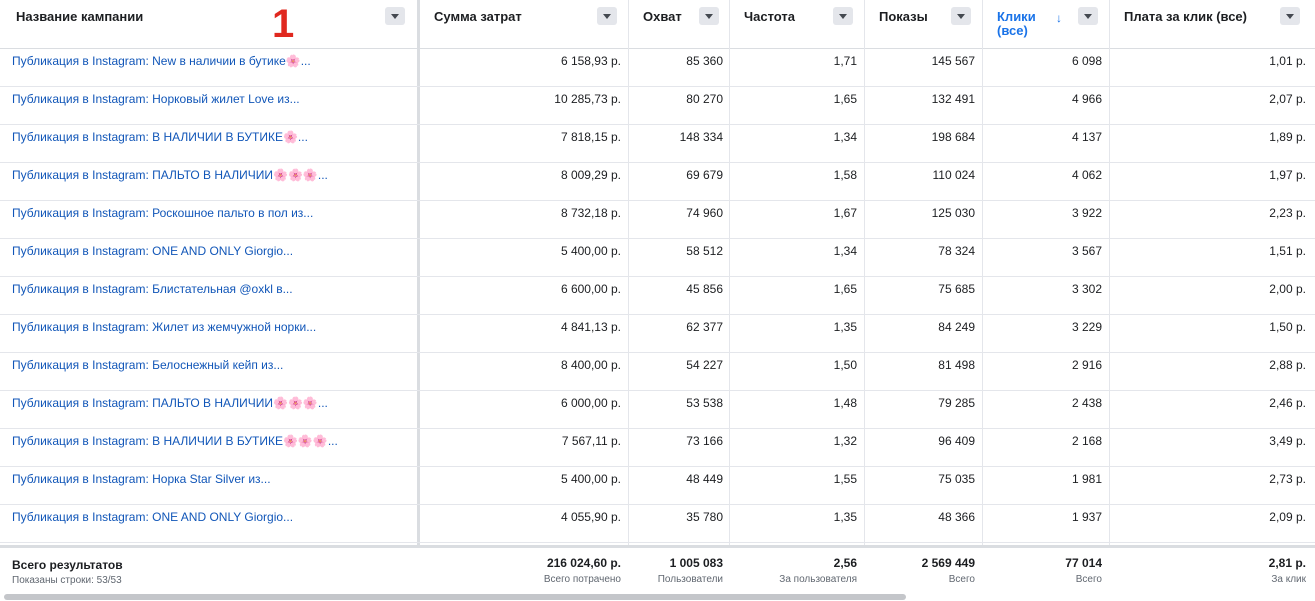  What do you see at coordinates (704, 61) in the screenshot?
I see `cell-reach: 85 360` at bounding box center [704, 61].